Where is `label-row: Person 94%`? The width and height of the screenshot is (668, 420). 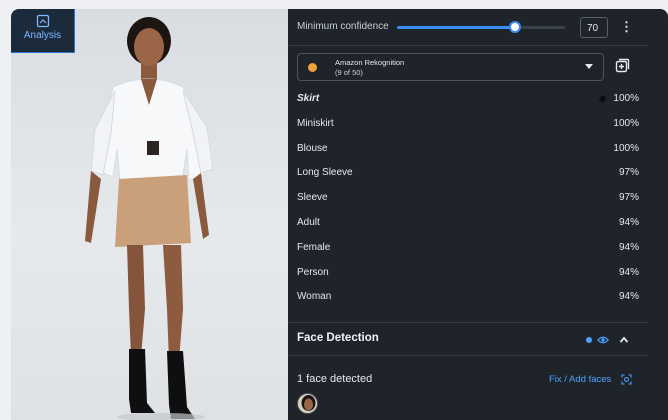
label-row: Person 94% is located at coordinates (468, 275).